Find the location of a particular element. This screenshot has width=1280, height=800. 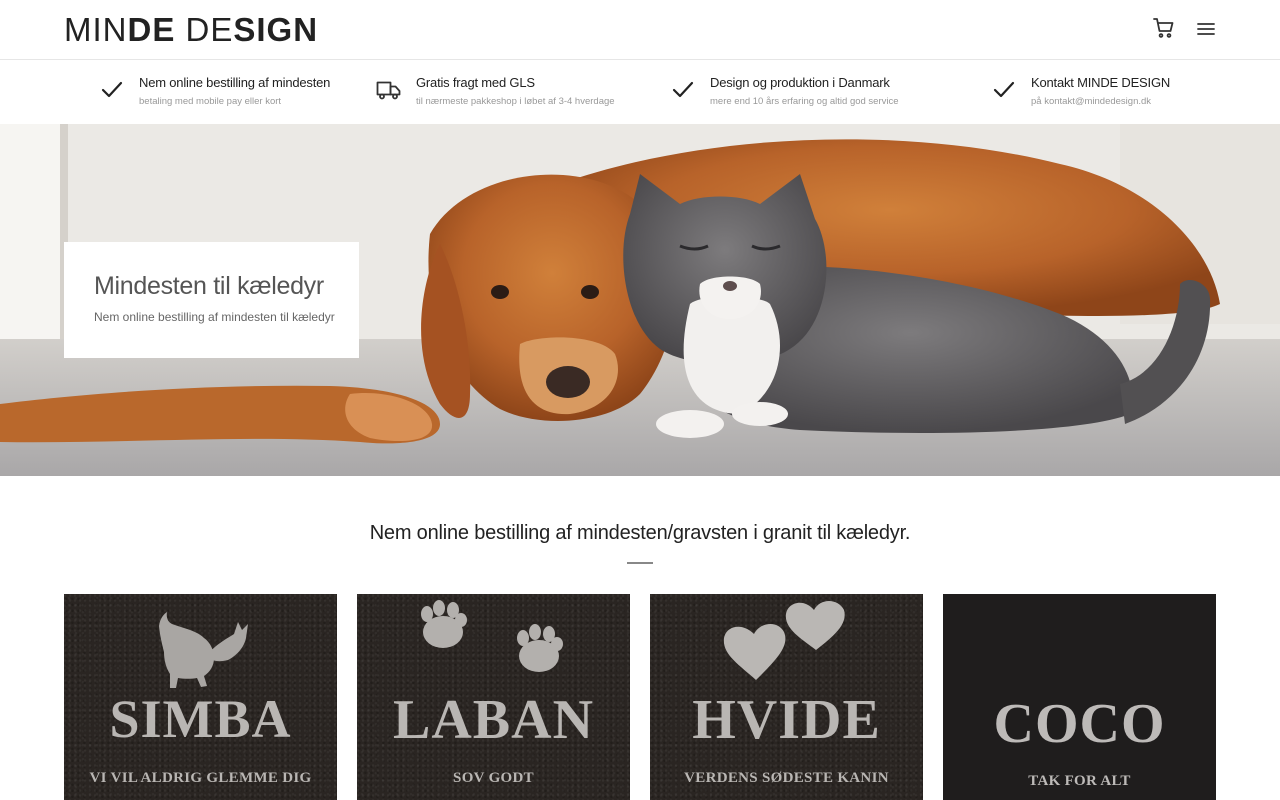

usp-title: Gratis fragt med GLS is located at coordinates (475, 82).